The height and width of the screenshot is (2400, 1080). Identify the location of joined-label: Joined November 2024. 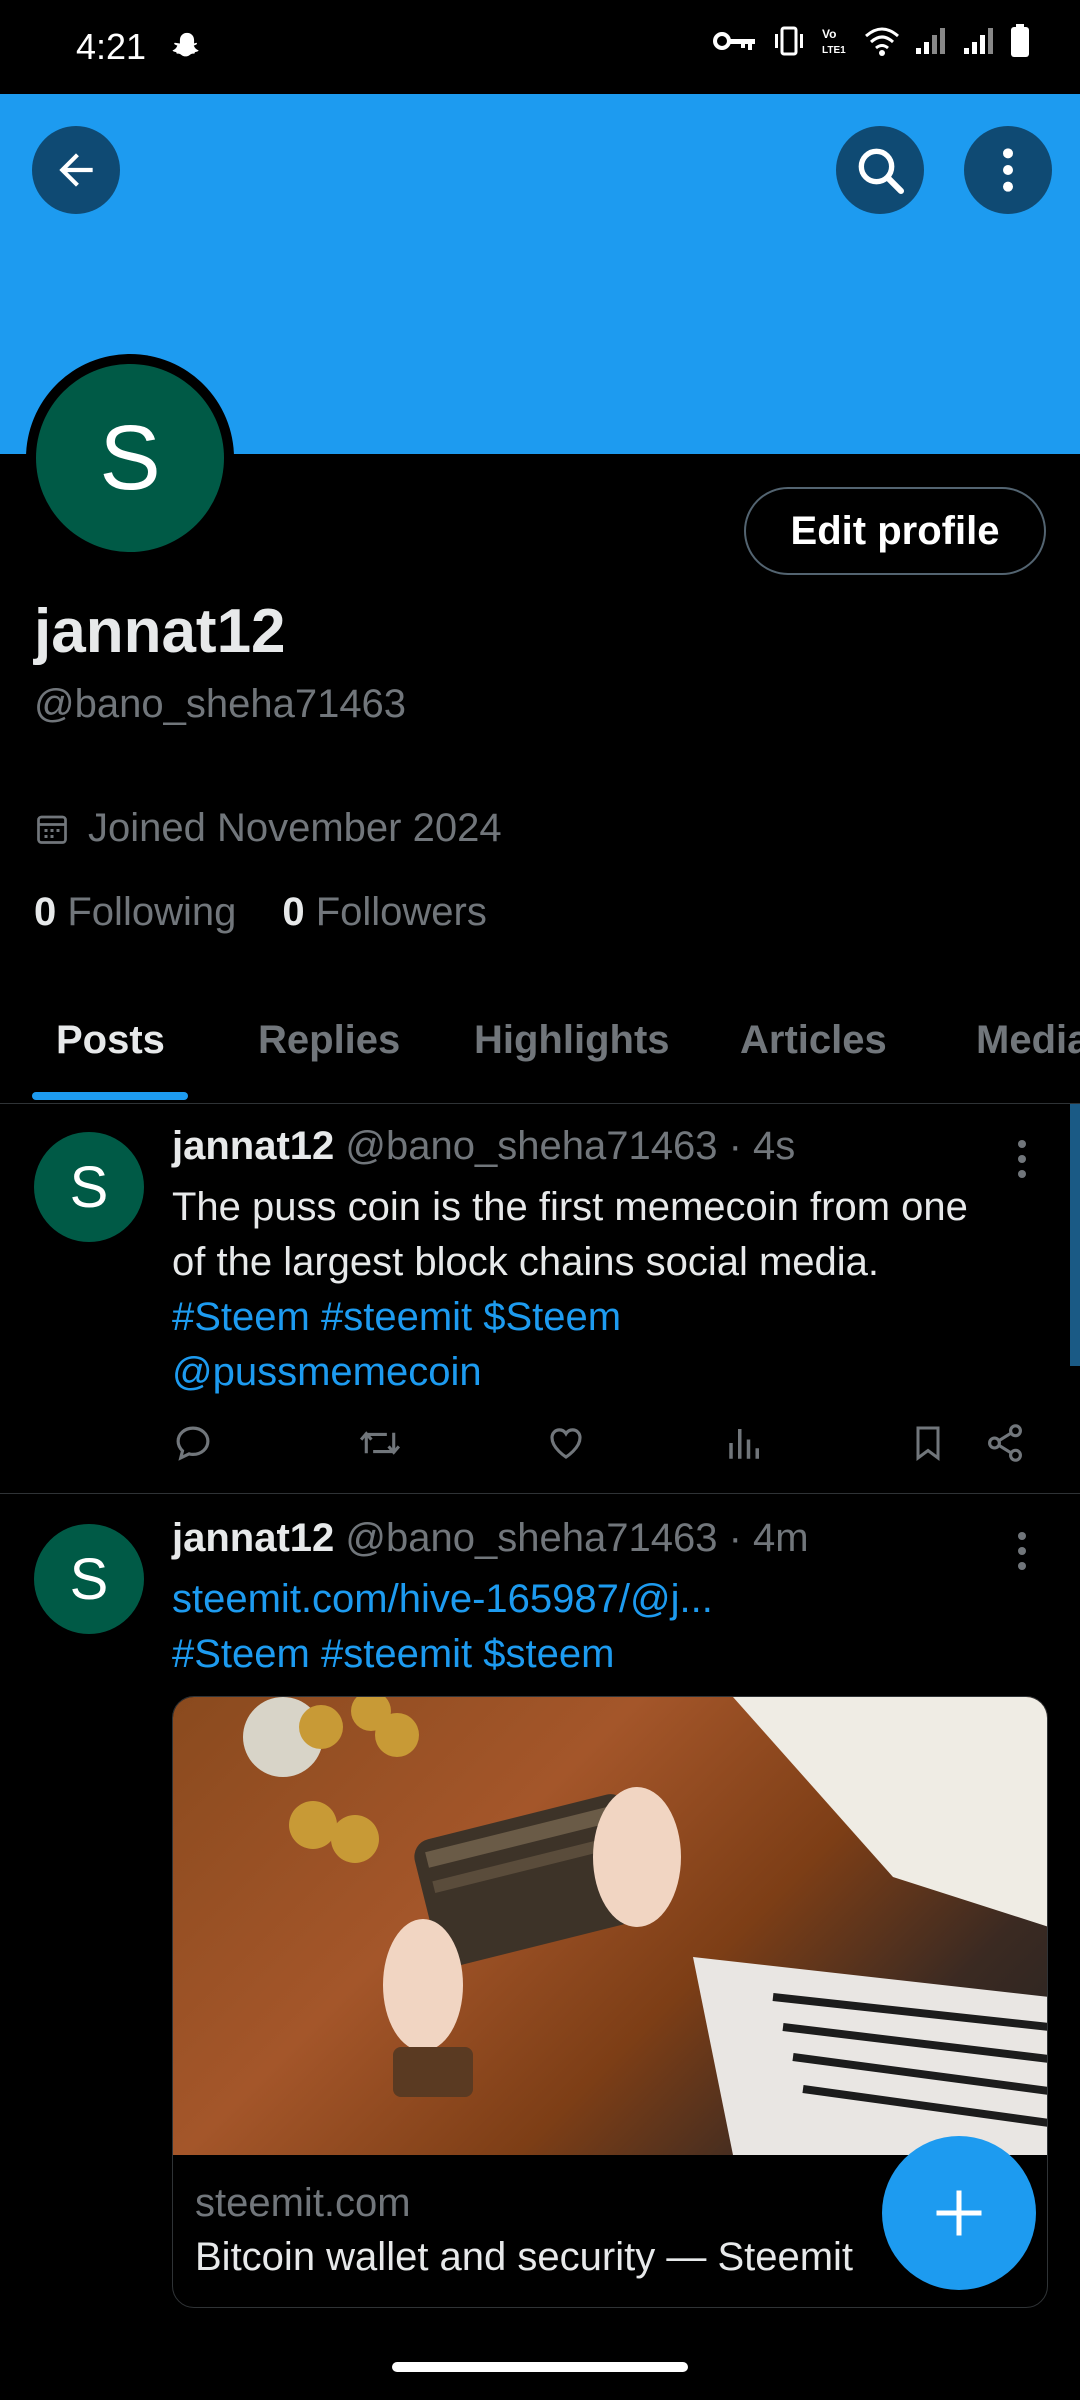
(295, 828).